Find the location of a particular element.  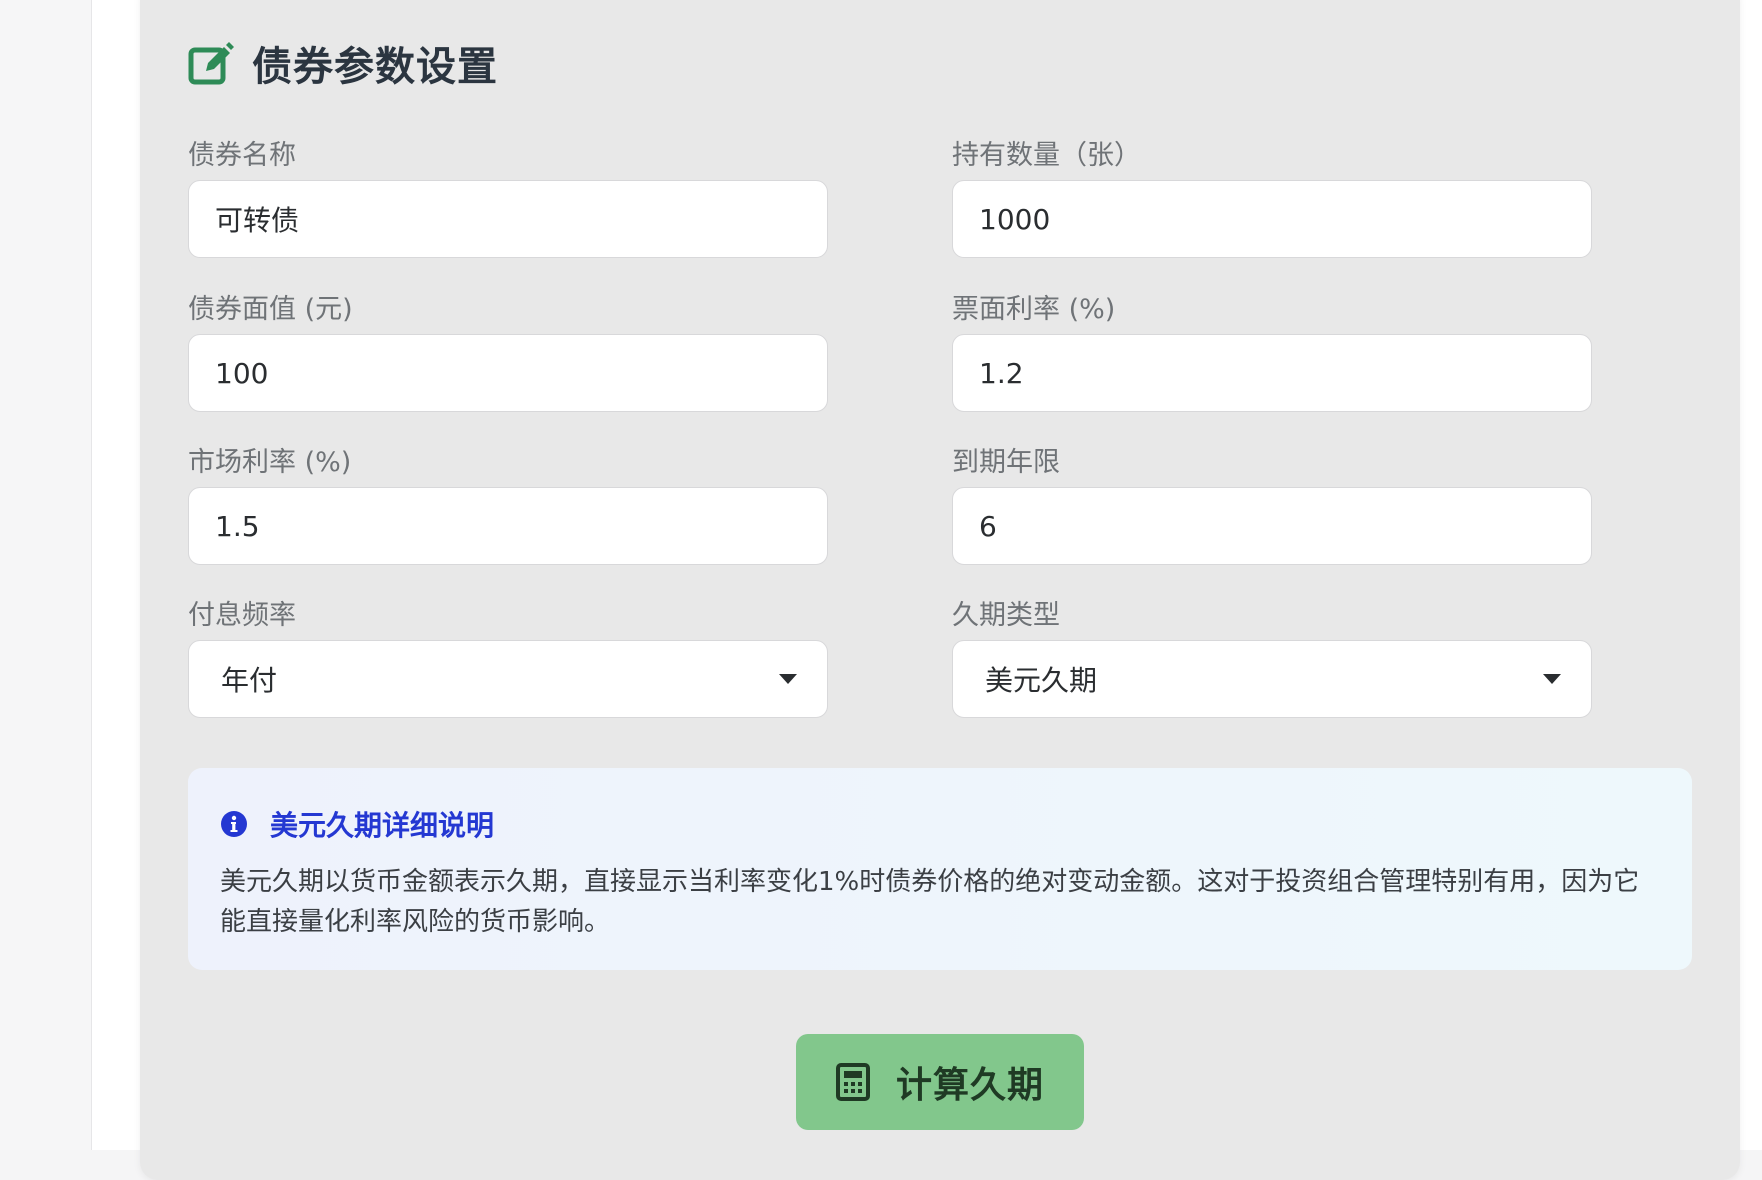

edit-icon is located at coordinates (211, 63).